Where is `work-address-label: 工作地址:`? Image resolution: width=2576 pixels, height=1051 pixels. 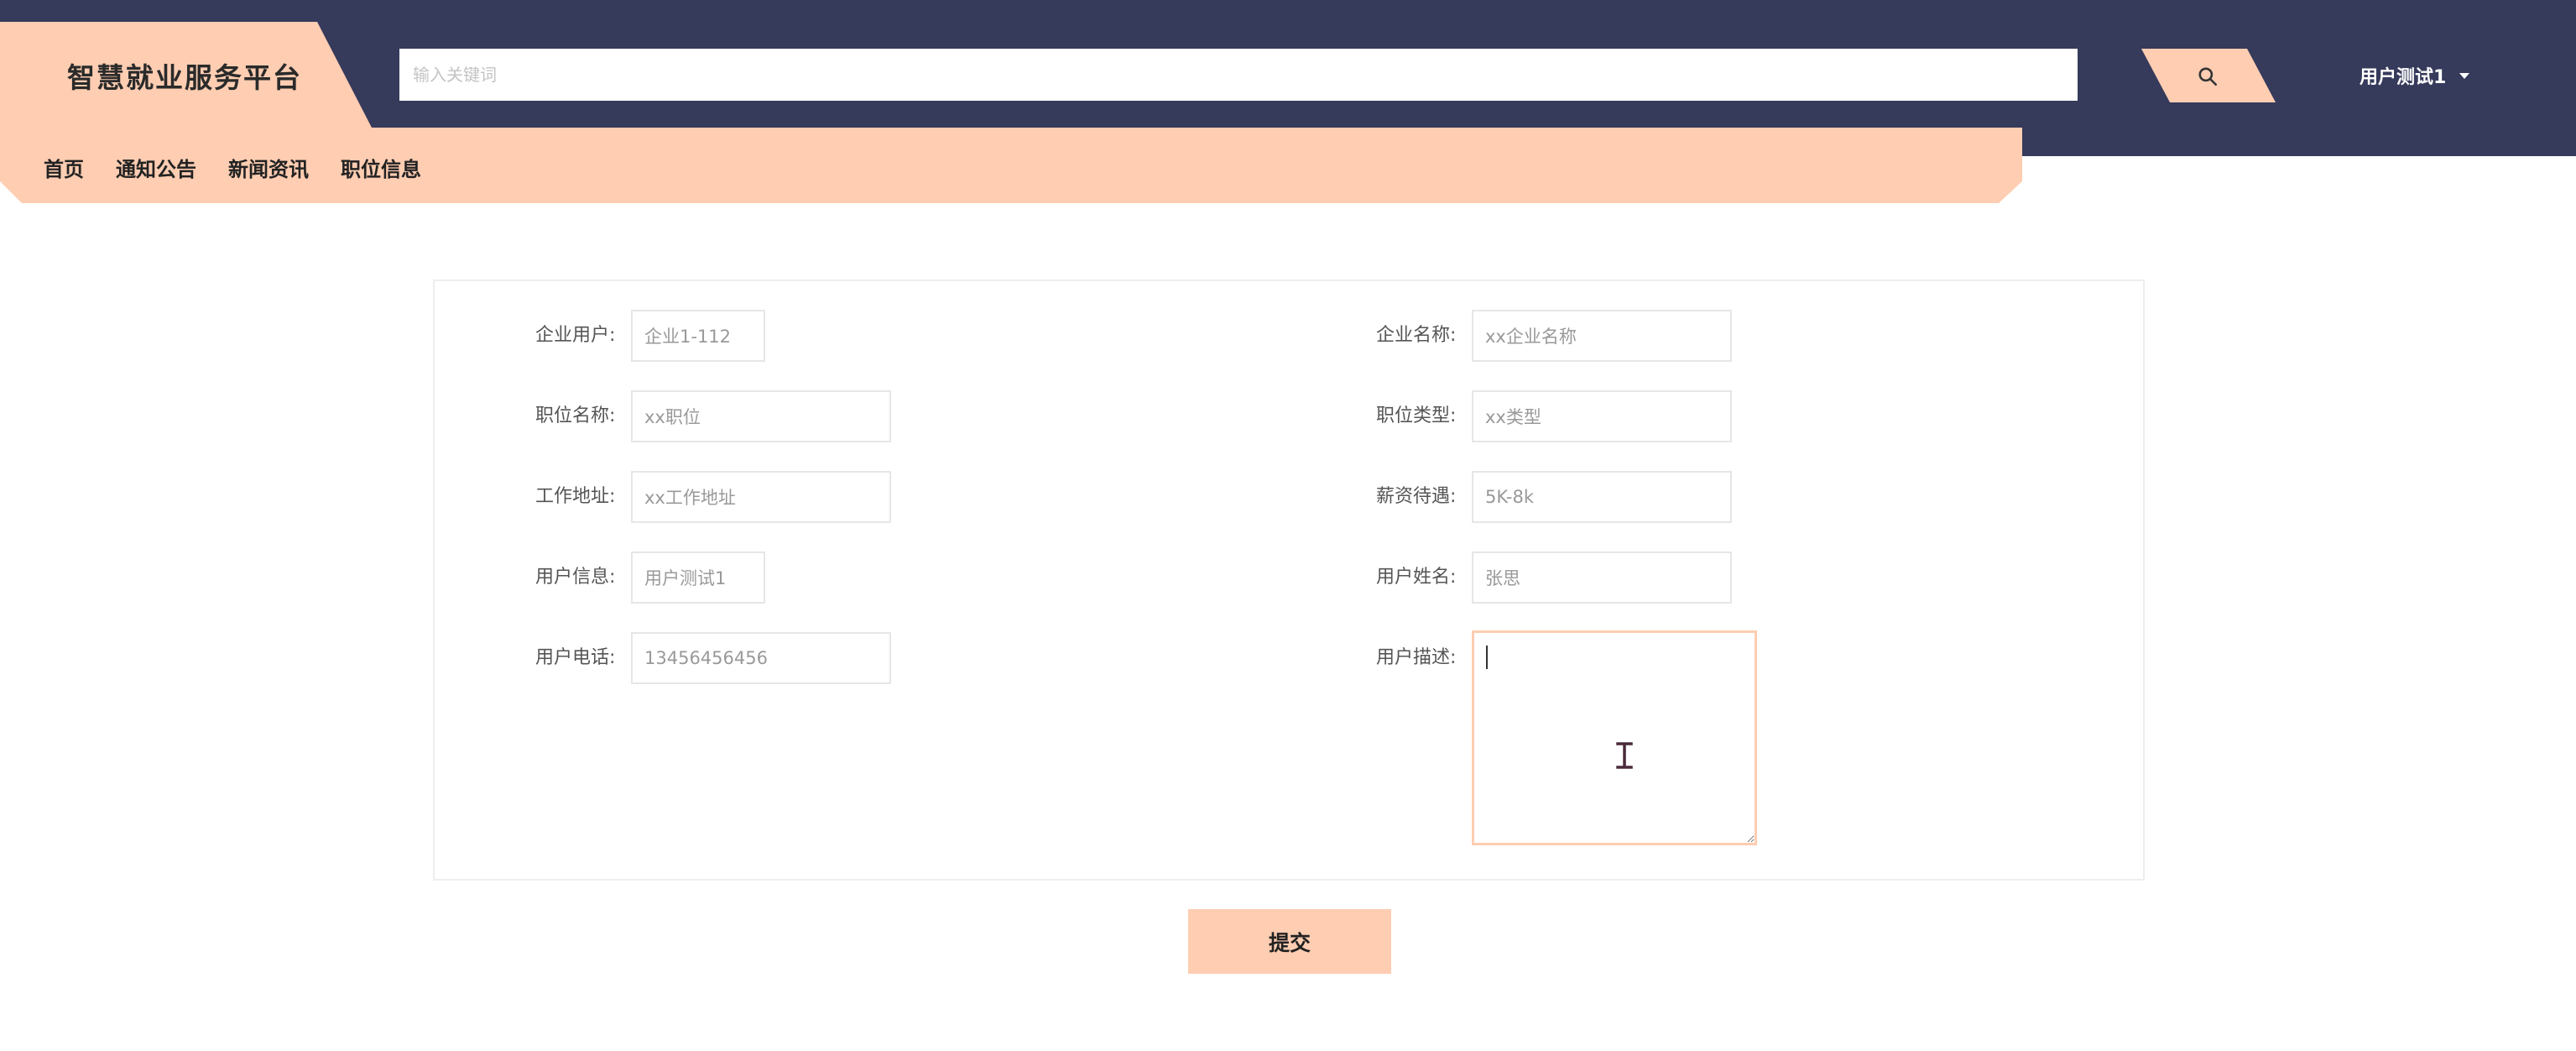
work-address-label: 工作地址: is located at coordinates (575, 497).